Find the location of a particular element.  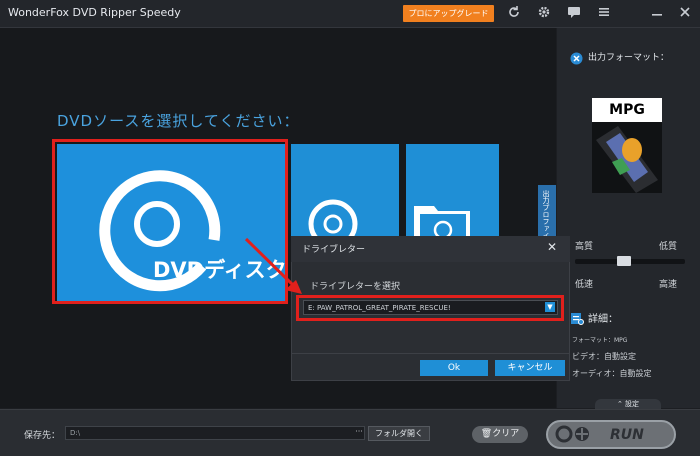

settings-tab: ⌃ 設定 is located at coordinates (628, 404).